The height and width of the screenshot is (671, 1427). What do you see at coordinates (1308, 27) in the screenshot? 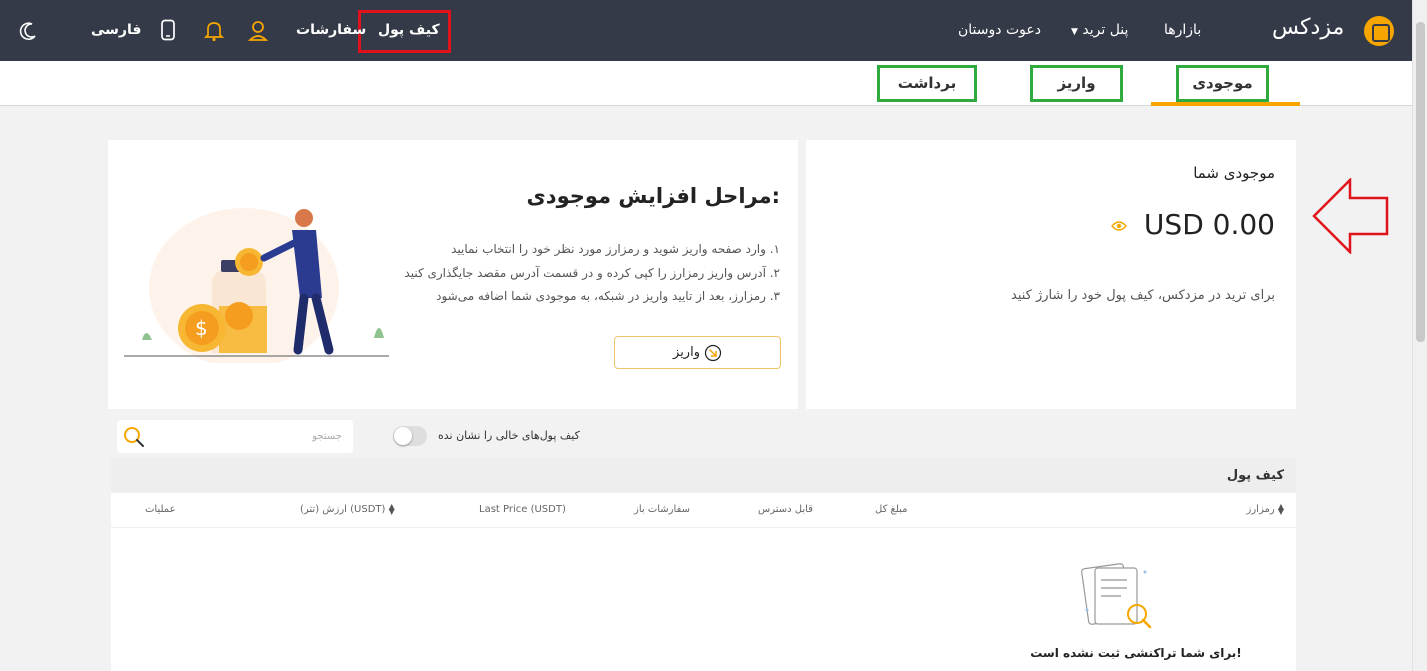
I see `logo-text: مزدکس` at bounding box center [1308, 27].